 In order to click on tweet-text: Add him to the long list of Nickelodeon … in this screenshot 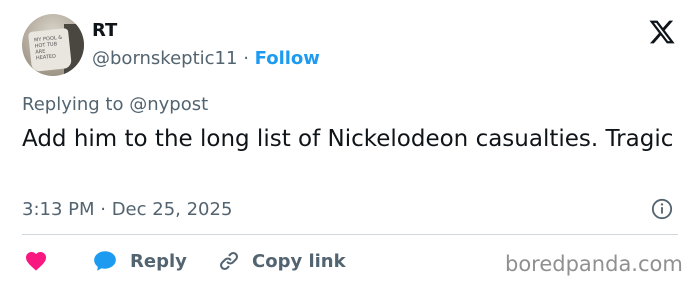, I will do `click(348, 139)`.